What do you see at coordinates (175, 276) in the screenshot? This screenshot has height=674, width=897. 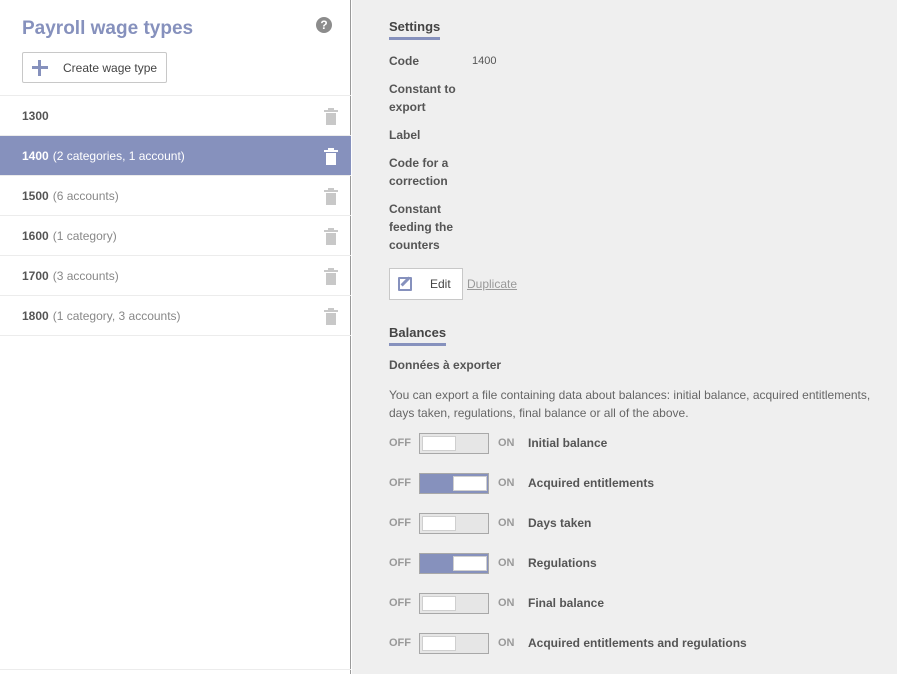 I see `wage-type-row-1700: 1700 (3 accounts)` at bounding box center [175, 276].